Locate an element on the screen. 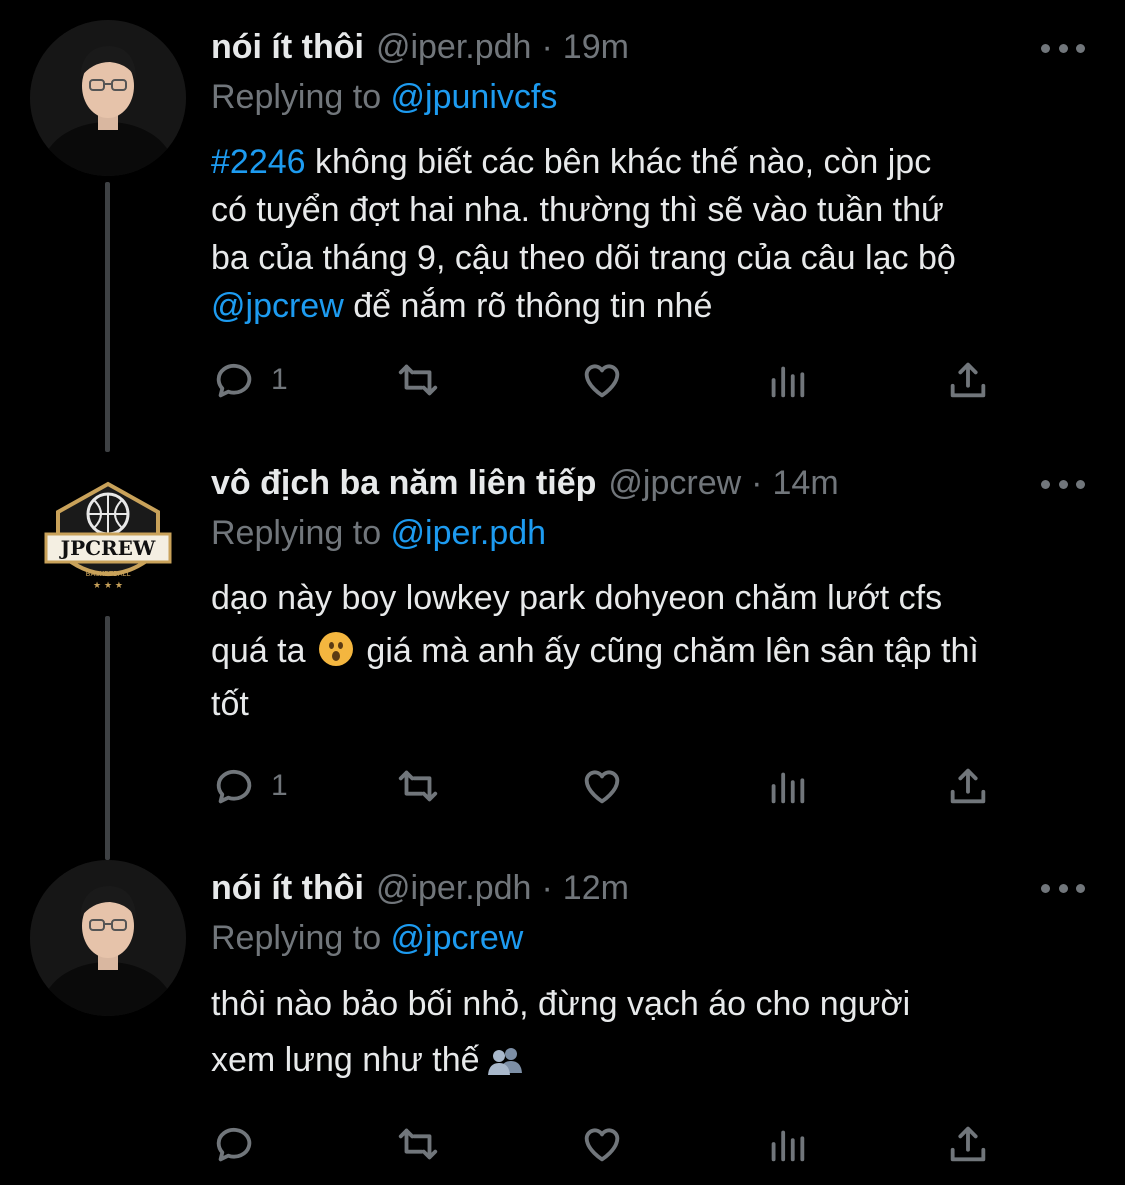  timestamp: 12m is located at coordinates (596, 888).